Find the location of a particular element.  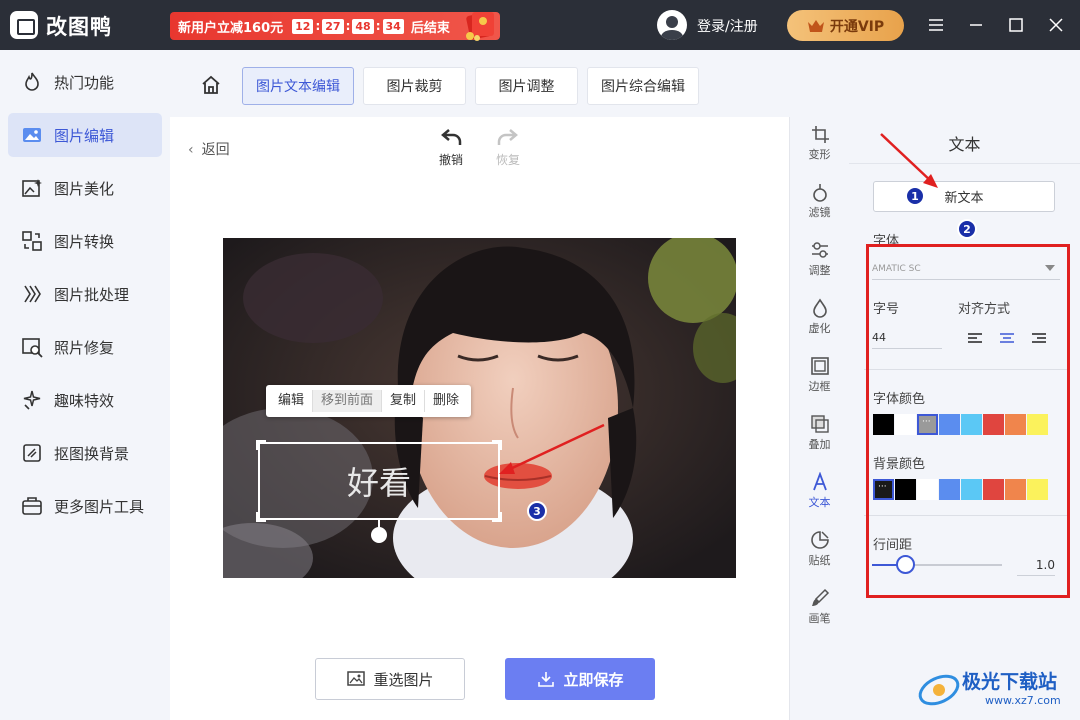

login-link: 登录/注册 is located at coordinates (727, 26).